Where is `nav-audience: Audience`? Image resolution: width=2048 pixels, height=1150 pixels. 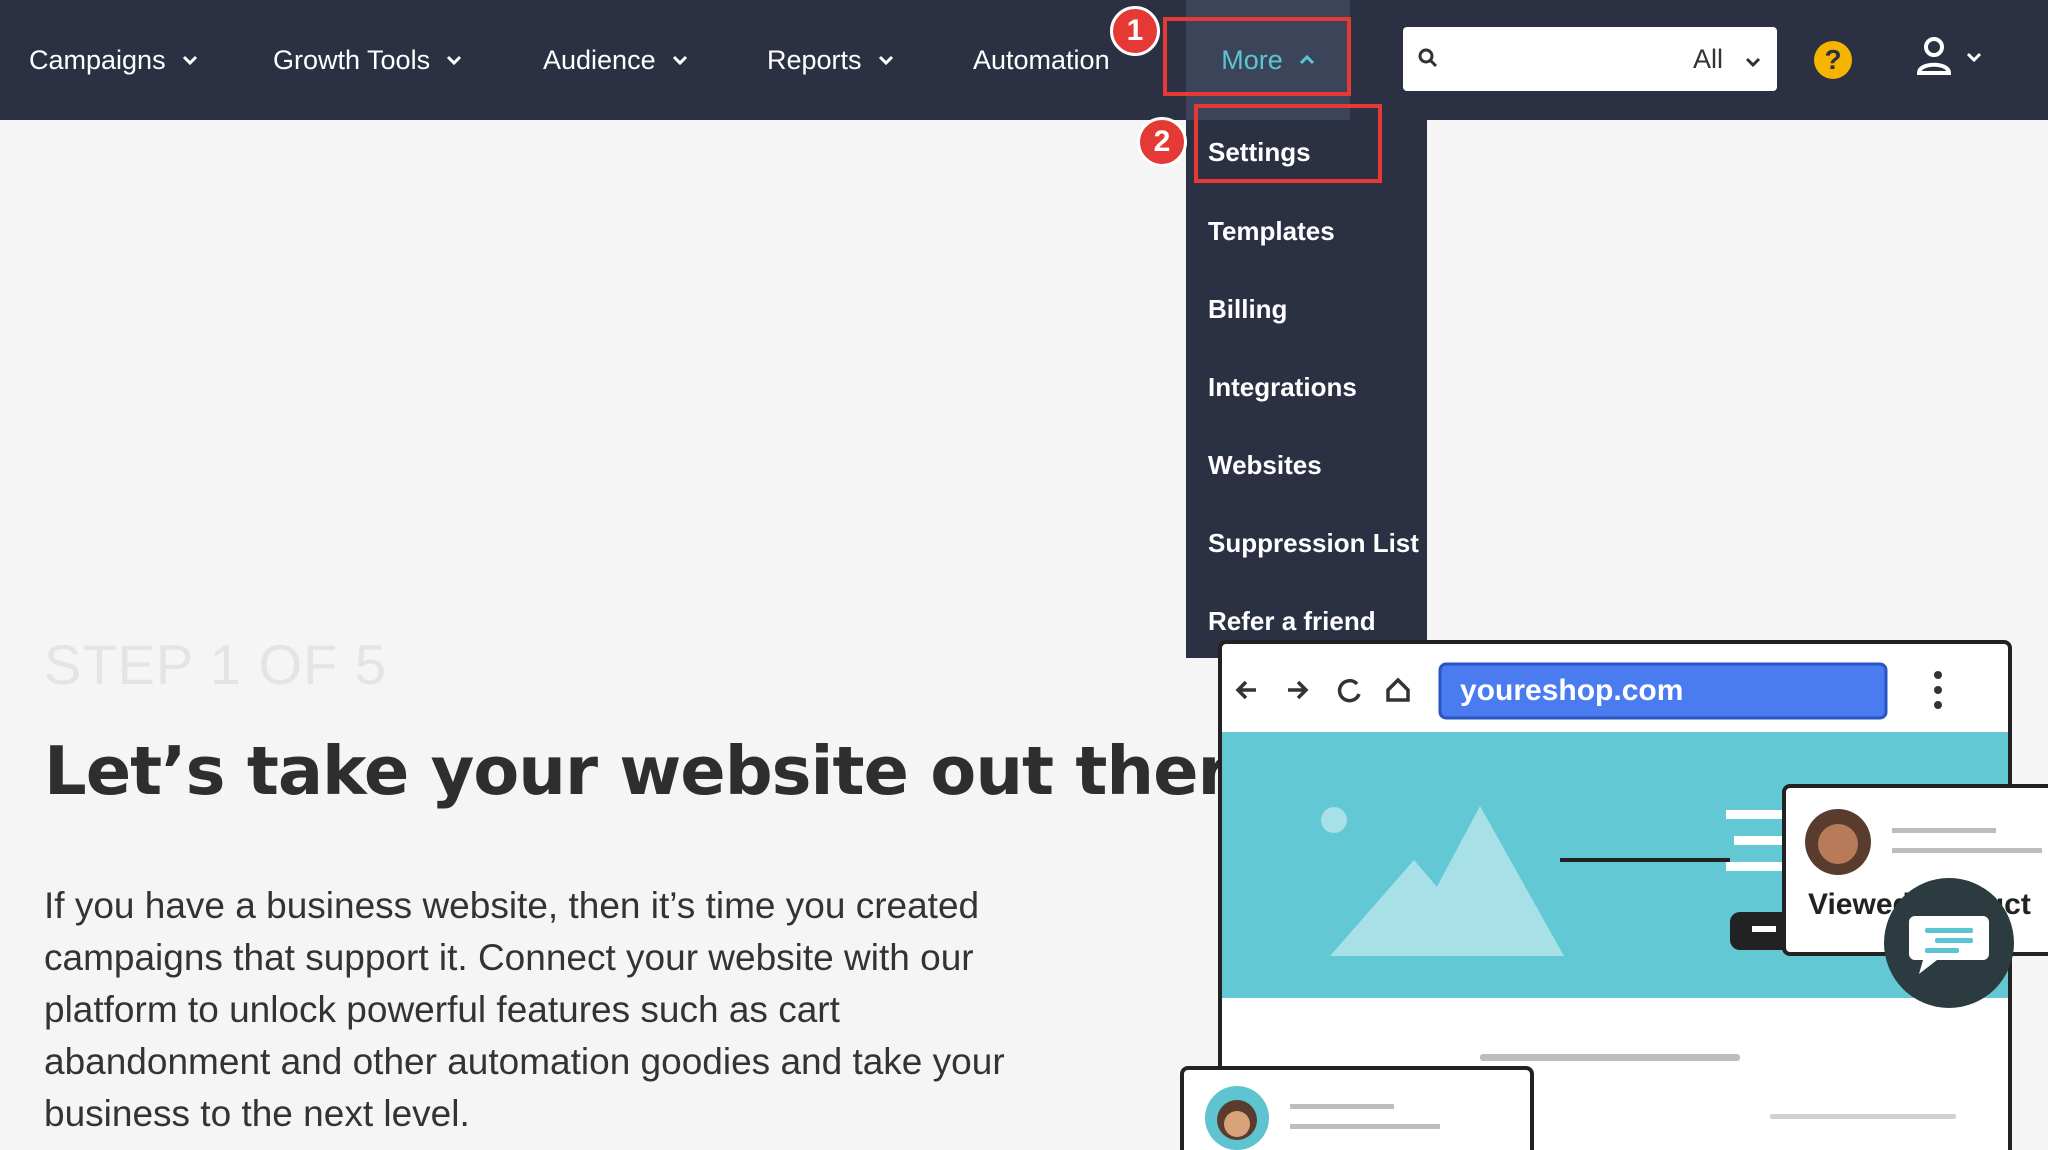 nav-audience: Audience is located at coordinates (615, 60).